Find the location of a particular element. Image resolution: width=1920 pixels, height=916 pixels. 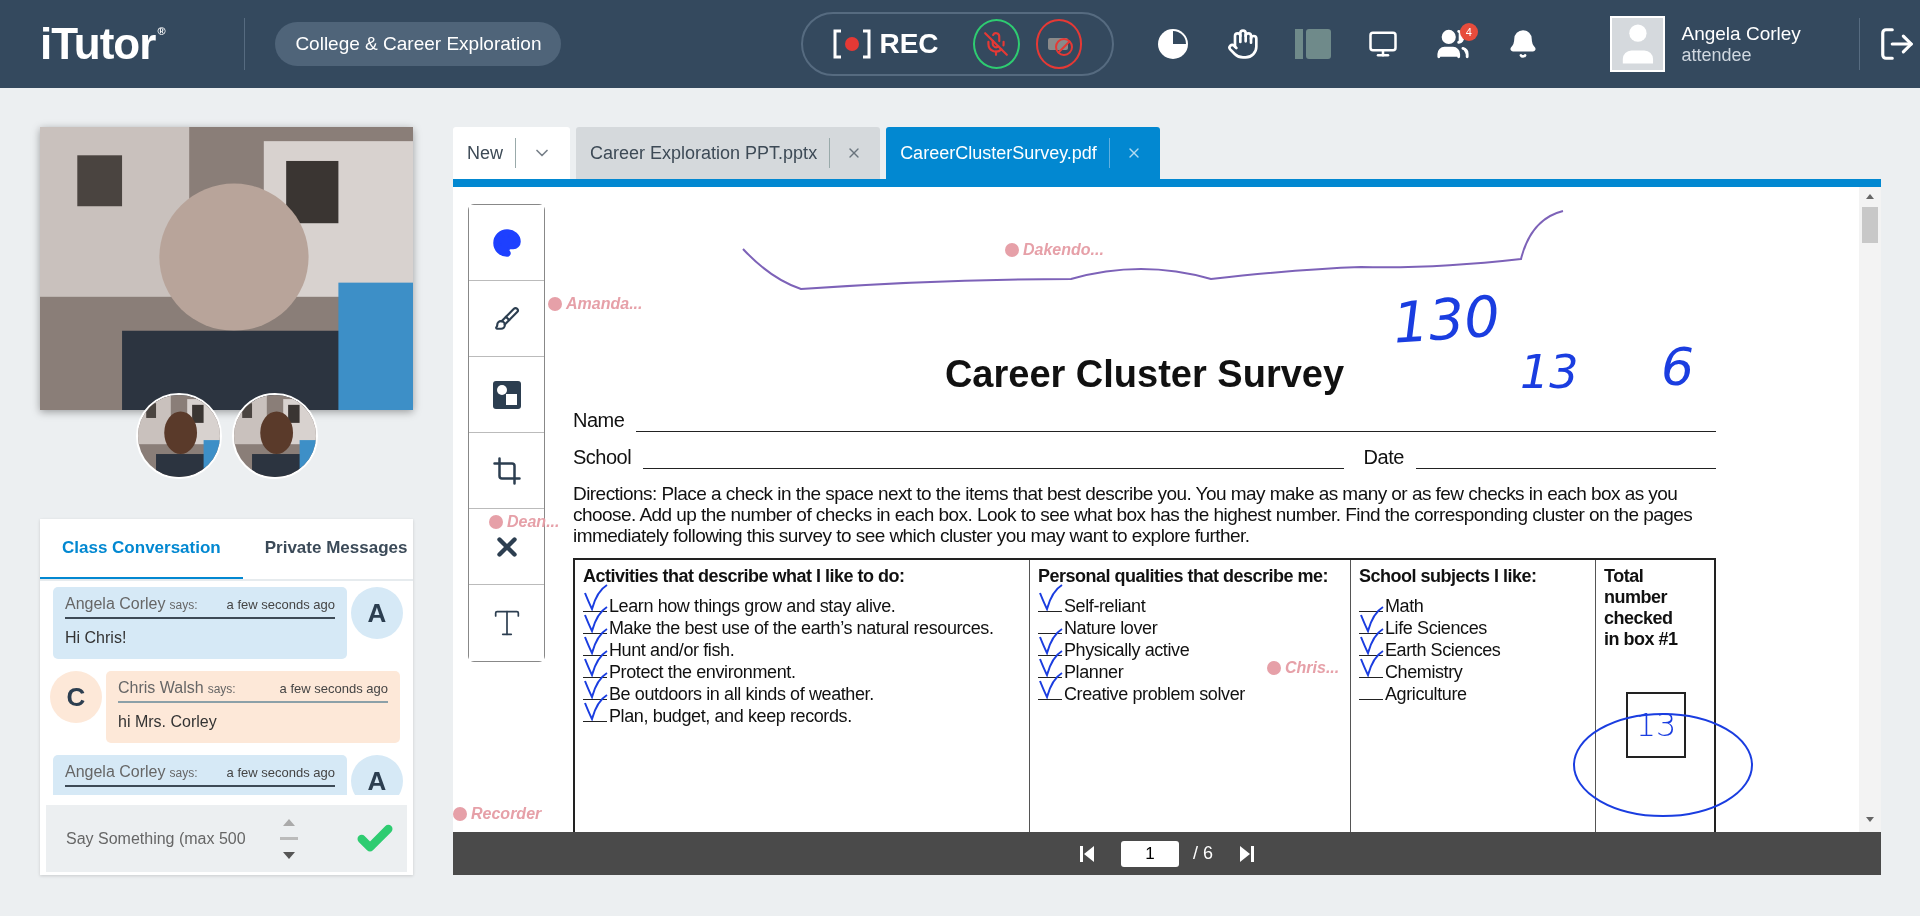

palette-icon is located at coordinates (506, 242).